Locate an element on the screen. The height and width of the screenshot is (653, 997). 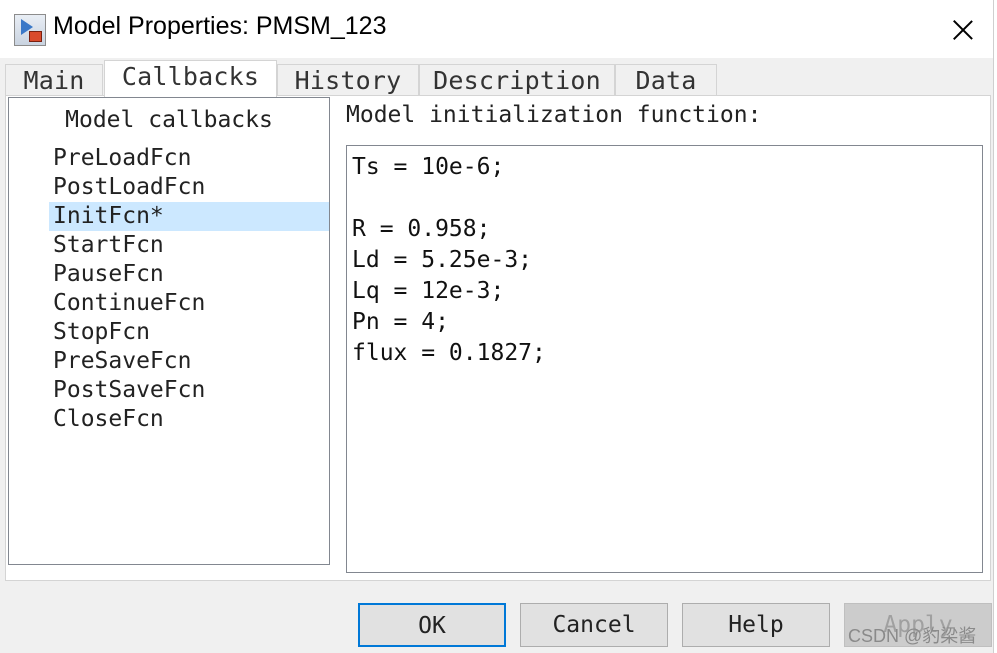
tab-callbacks: Callbacks is located at coordinates (190, 78).